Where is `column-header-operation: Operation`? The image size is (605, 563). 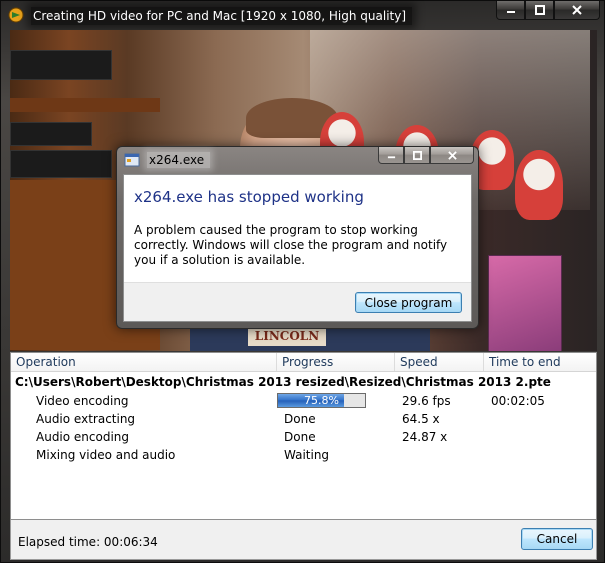
column-header-operation: Operation is located at coordinates (144, 362).